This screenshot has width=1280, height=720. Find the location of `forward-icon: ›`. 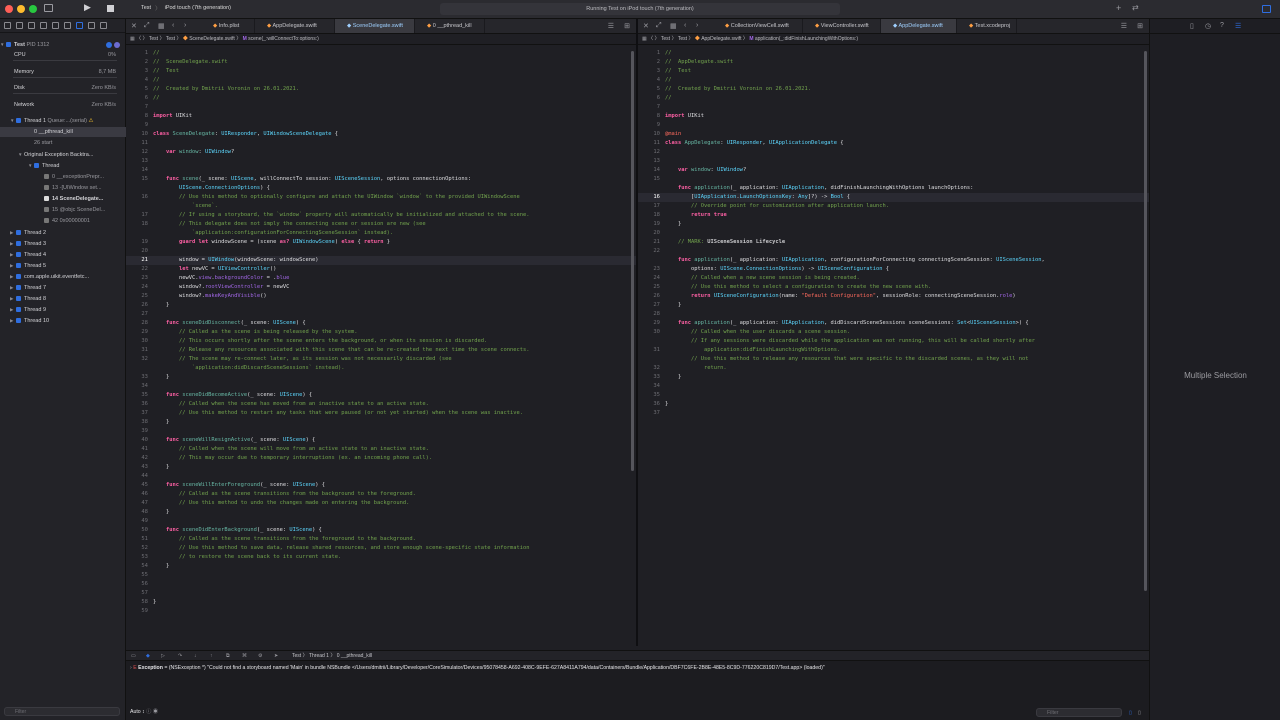

forward-icon: › is located at coordinates (697, 25).